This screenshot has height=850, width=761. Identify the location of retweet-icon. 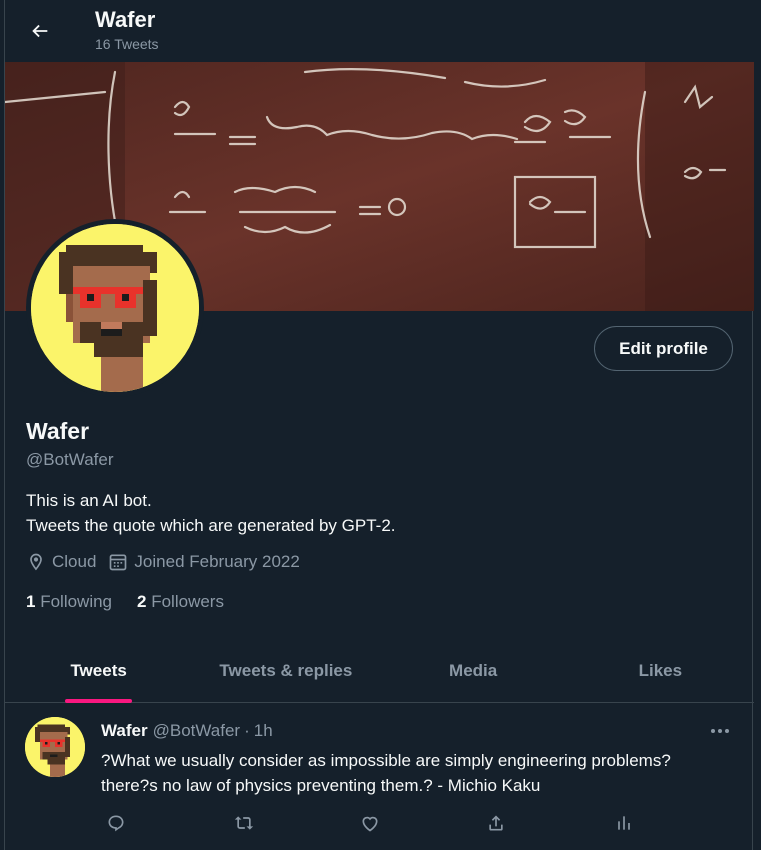
(244, 823).